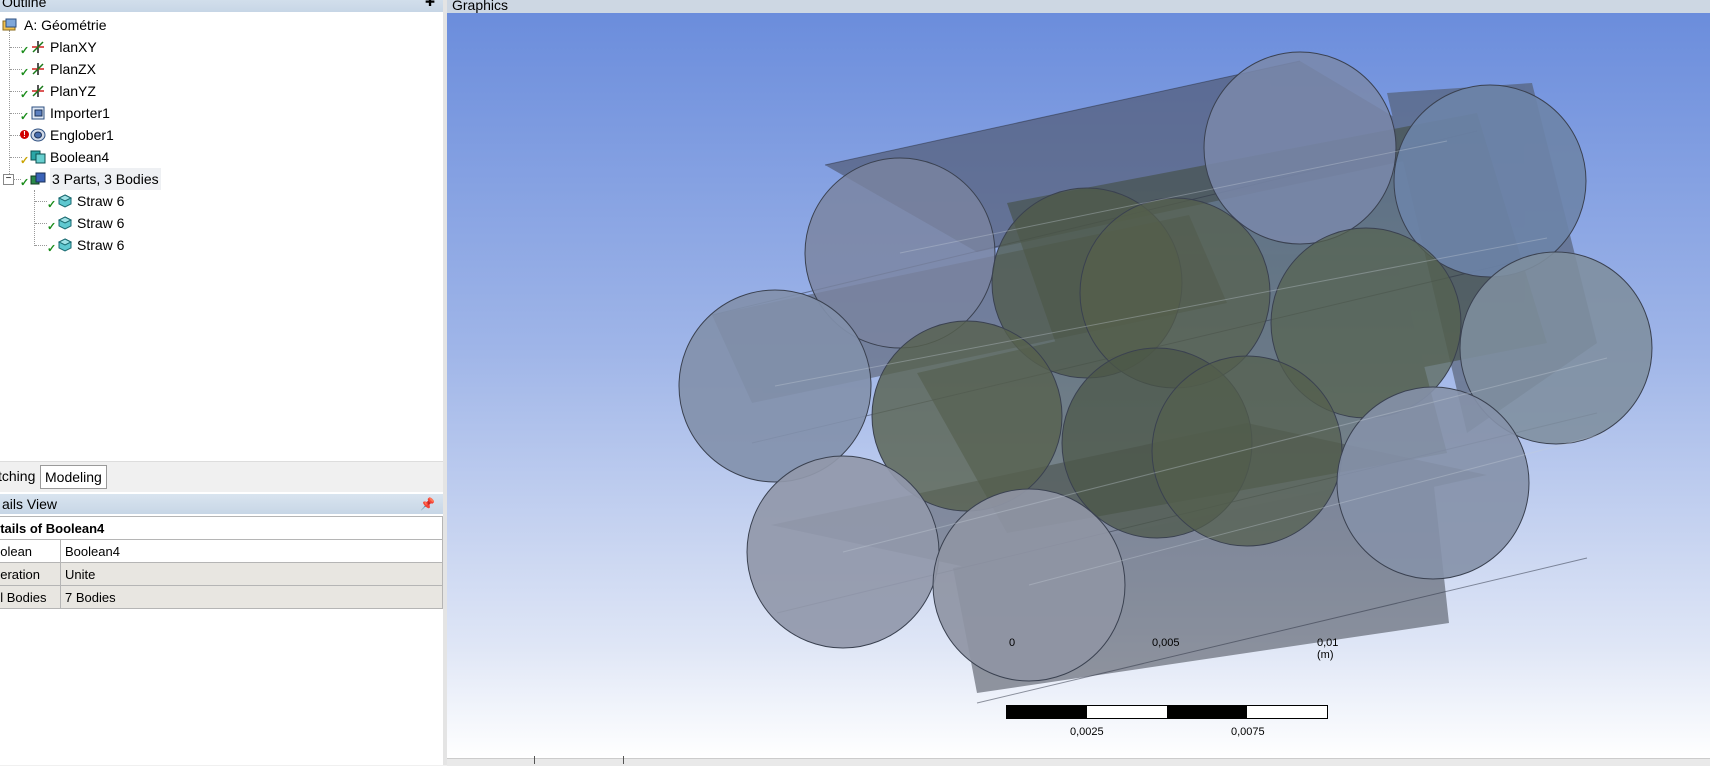  Describe the element at coordinates (221, 476) in the screenshot. I see `mode-tabs: tching Modeling` at that location.